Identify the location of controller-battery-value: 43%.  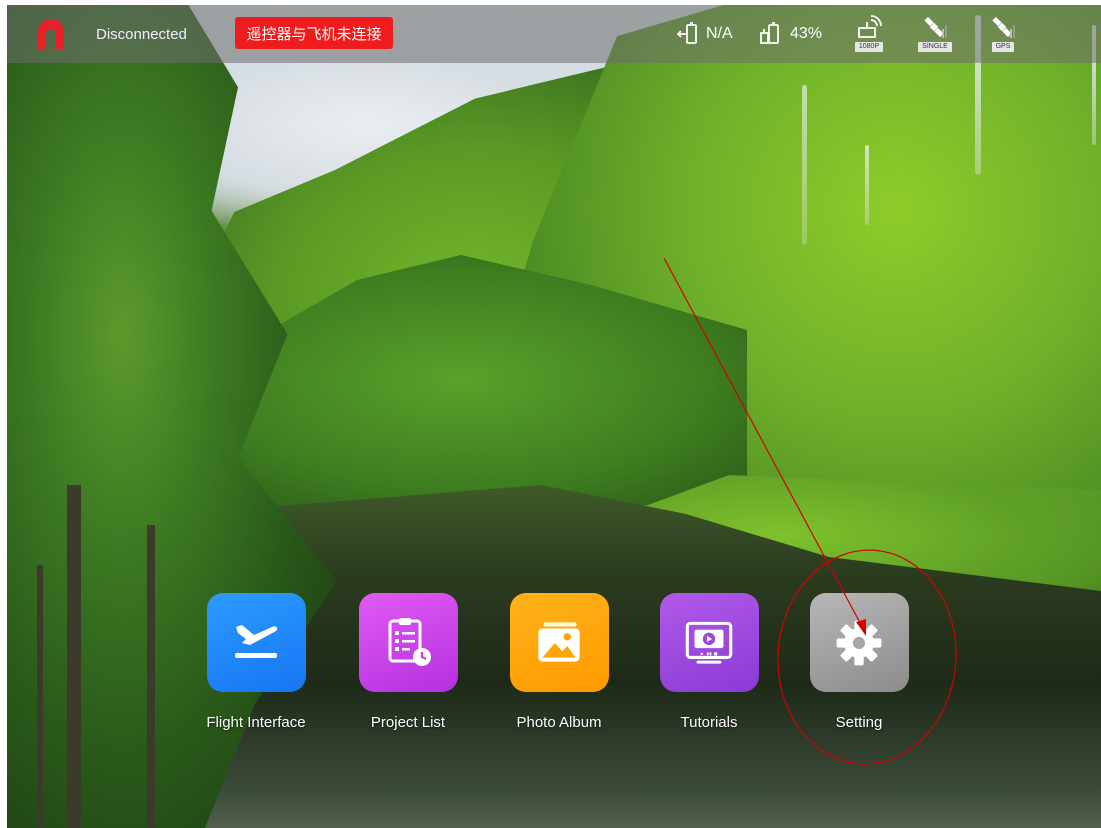
(806, 33).